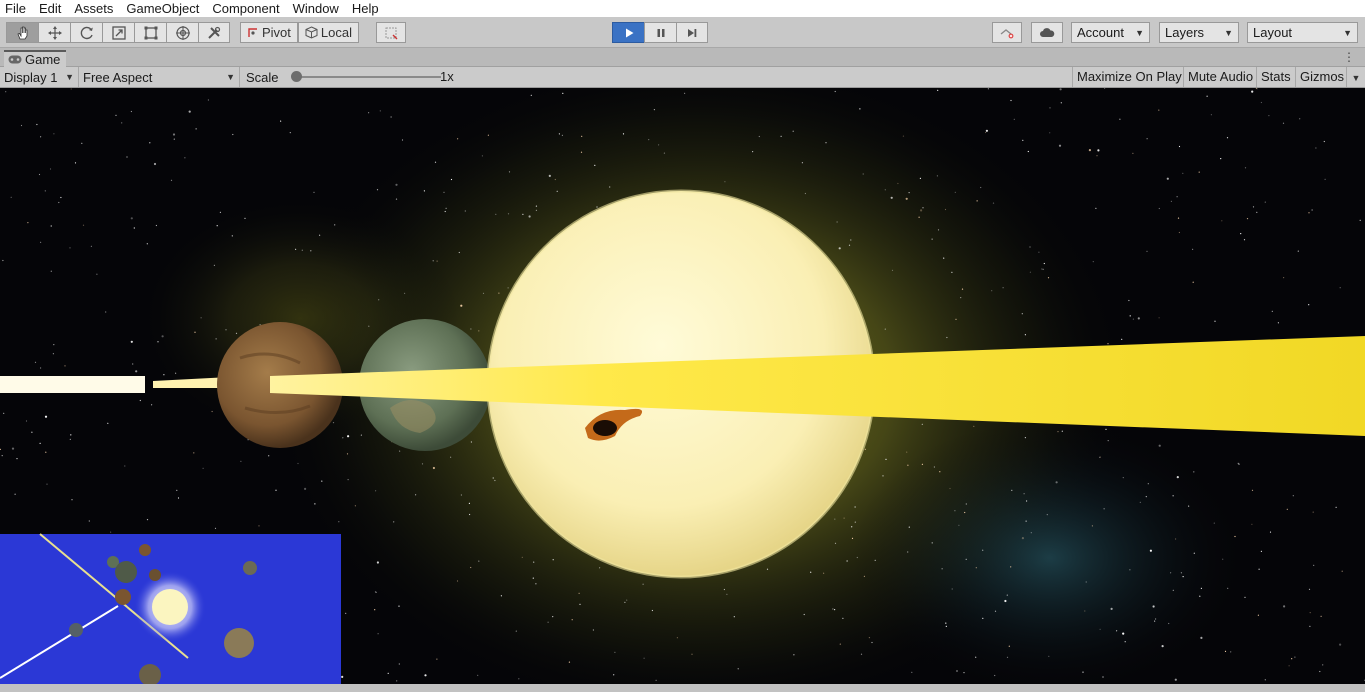  What do you see at coordinates (628, 32) in the screenshot?
I see `play-button` at bounding box center [628, 32].